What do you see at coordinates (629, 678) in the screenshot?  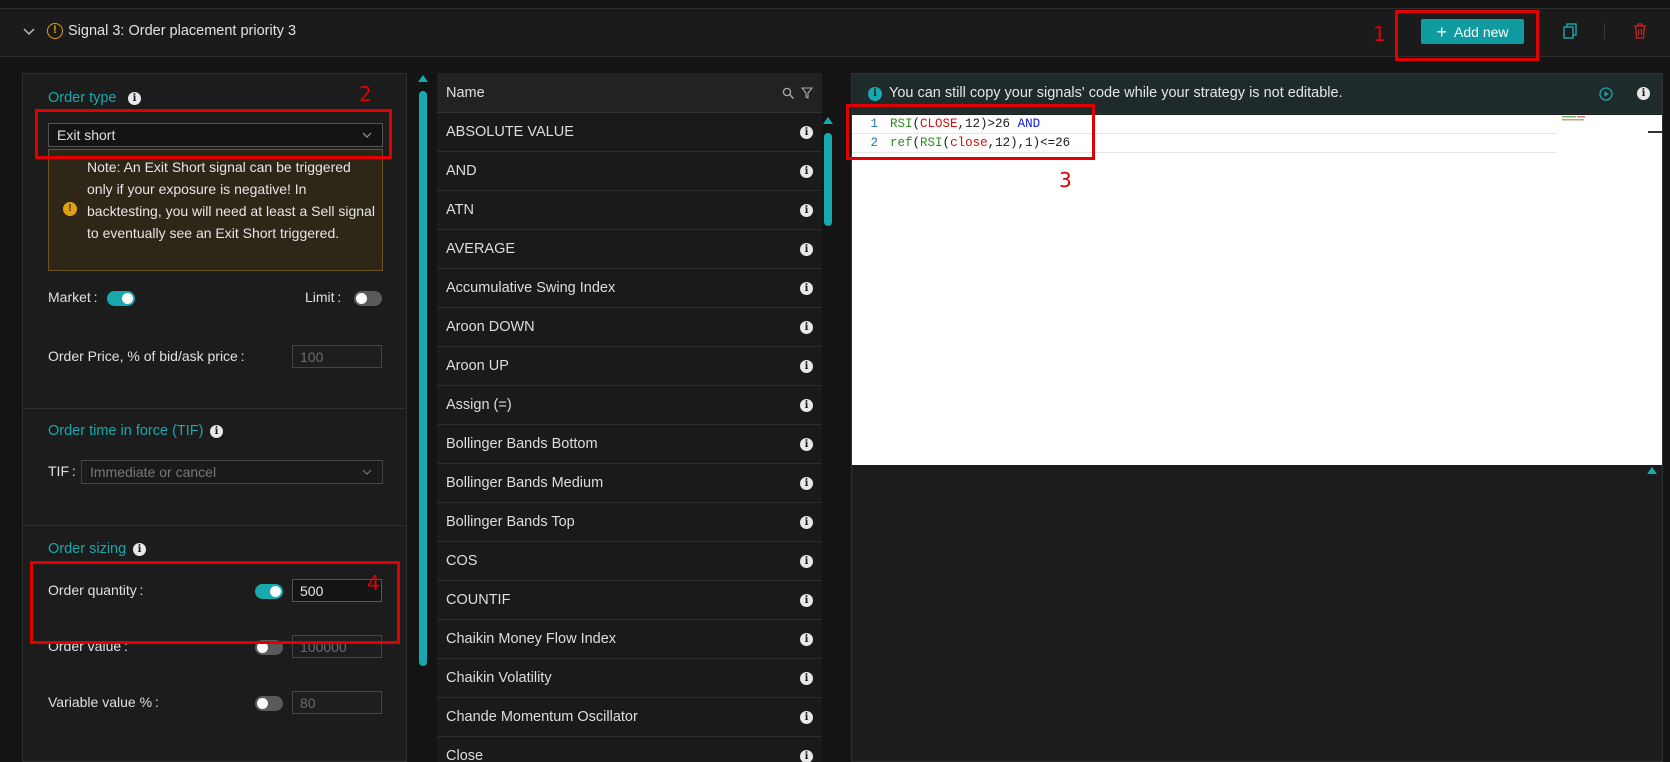 I see `function-list-item: Chaikin Volatility i` at bounding box center [629, 678].